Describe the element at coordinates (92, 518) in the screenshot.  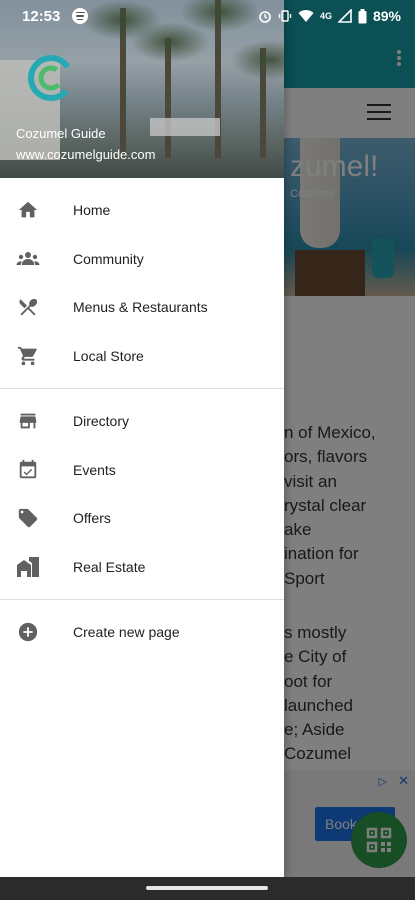
I see `nav-item-label: Offers` at that location.